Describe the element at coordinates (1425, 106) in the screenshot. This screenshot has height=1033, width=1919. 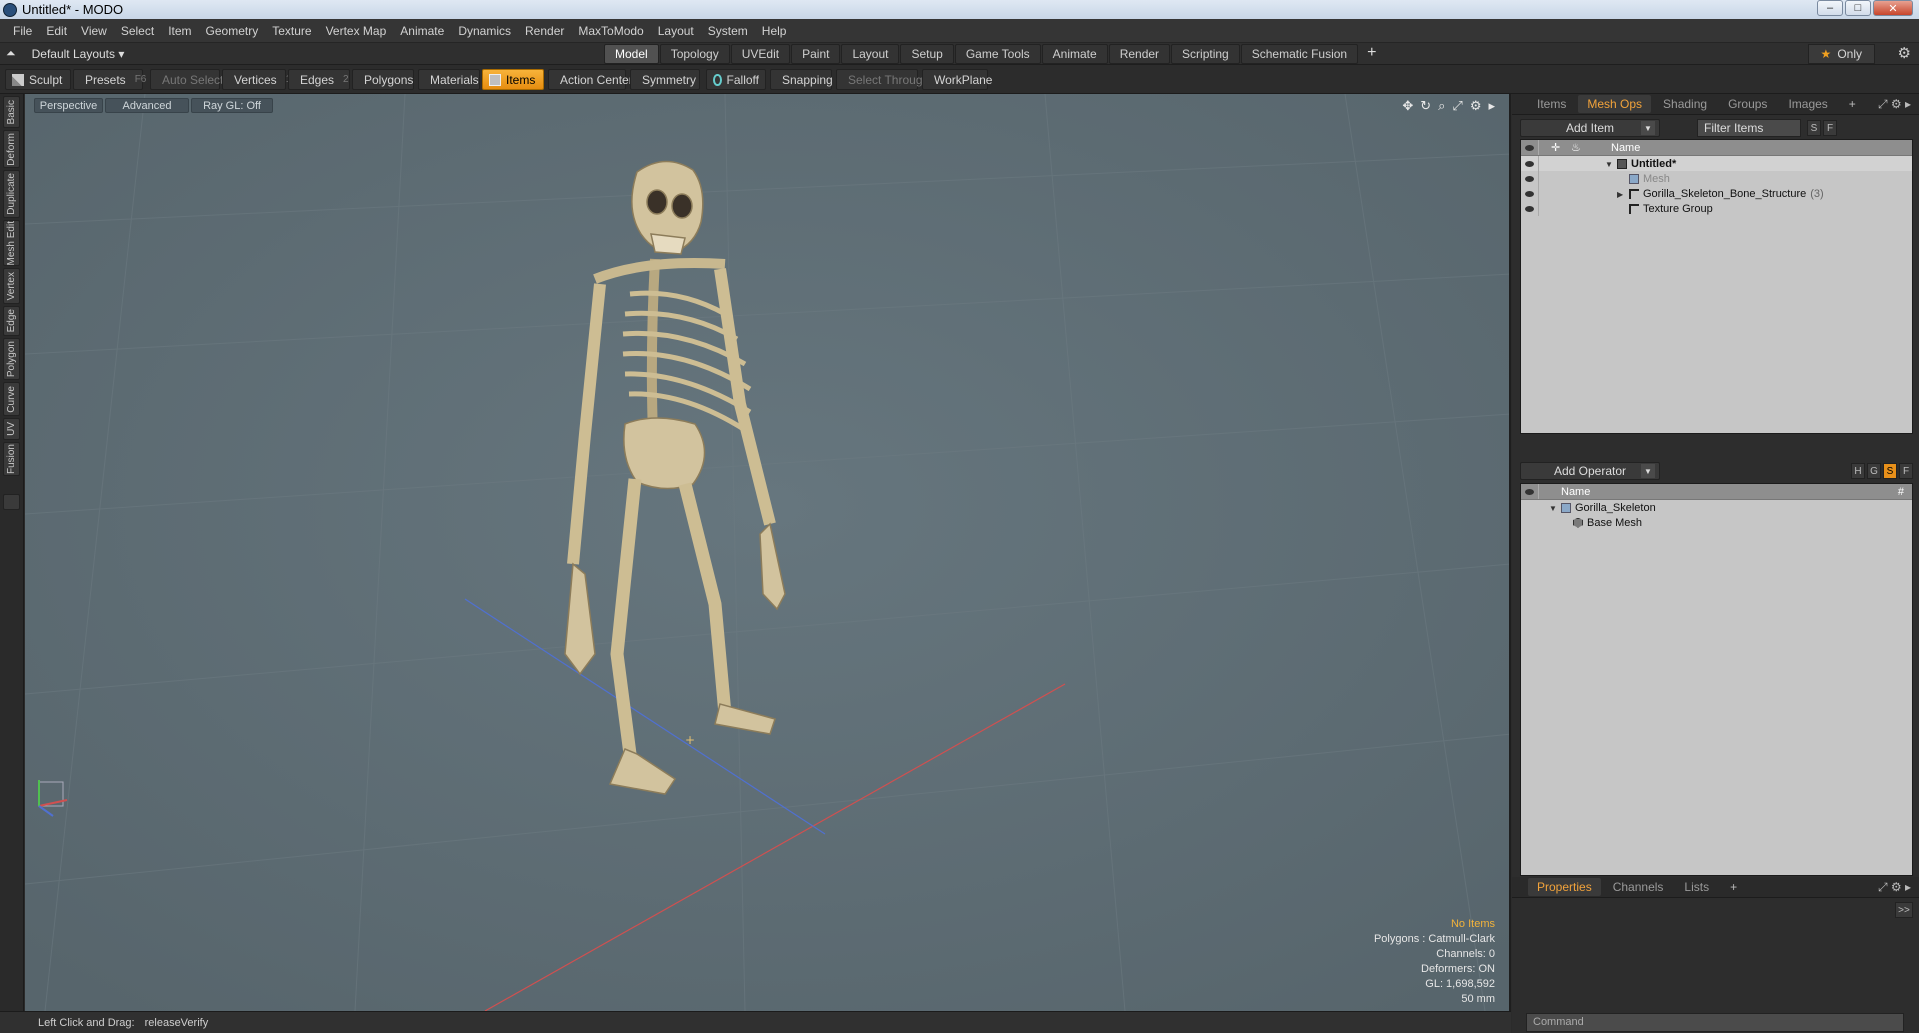
I see `rotate-icon: ↻` at that location.